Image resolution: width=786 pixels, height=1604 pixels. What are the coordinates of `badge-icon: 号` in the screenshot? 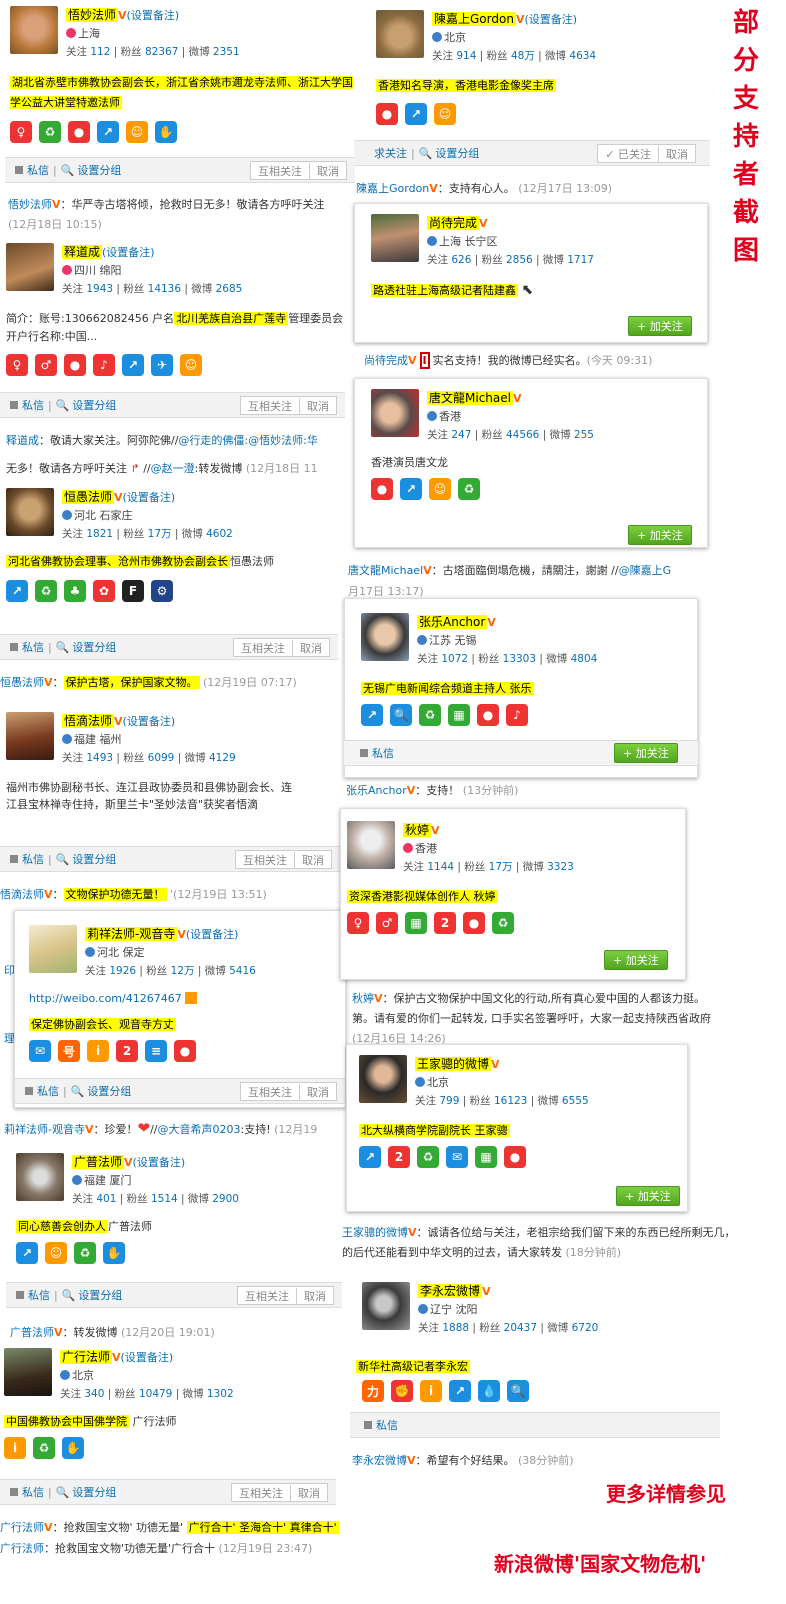 It's located at (69, 1051).